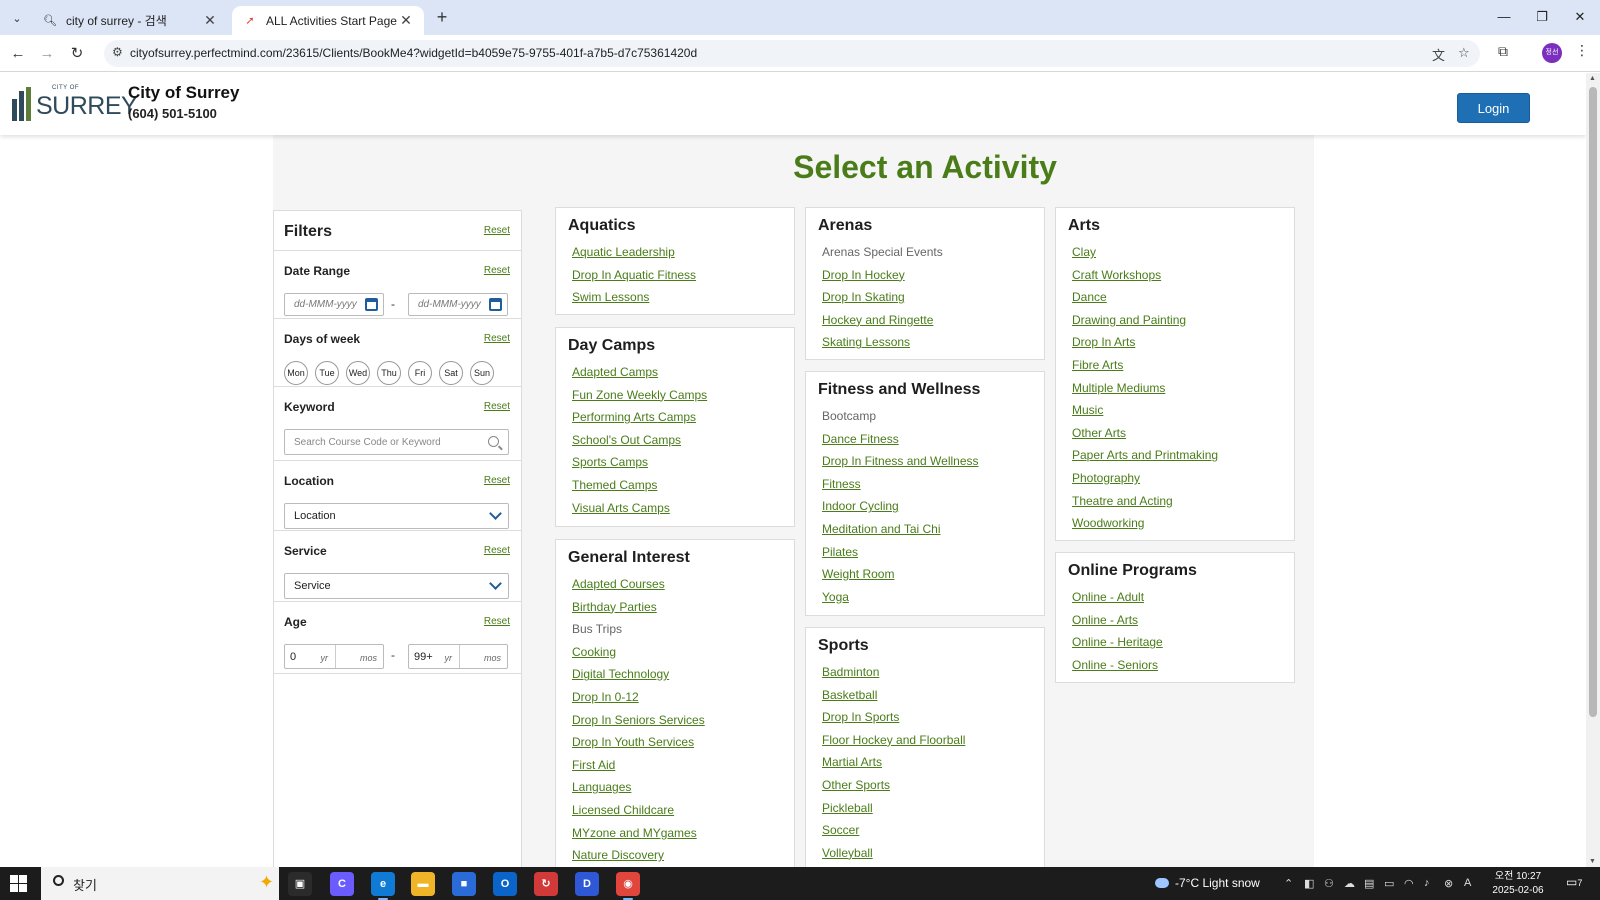 The height and width of the screenshot is (900, 1600). I want to click on tray-app-icon: ⊗, so click(1448, 883).